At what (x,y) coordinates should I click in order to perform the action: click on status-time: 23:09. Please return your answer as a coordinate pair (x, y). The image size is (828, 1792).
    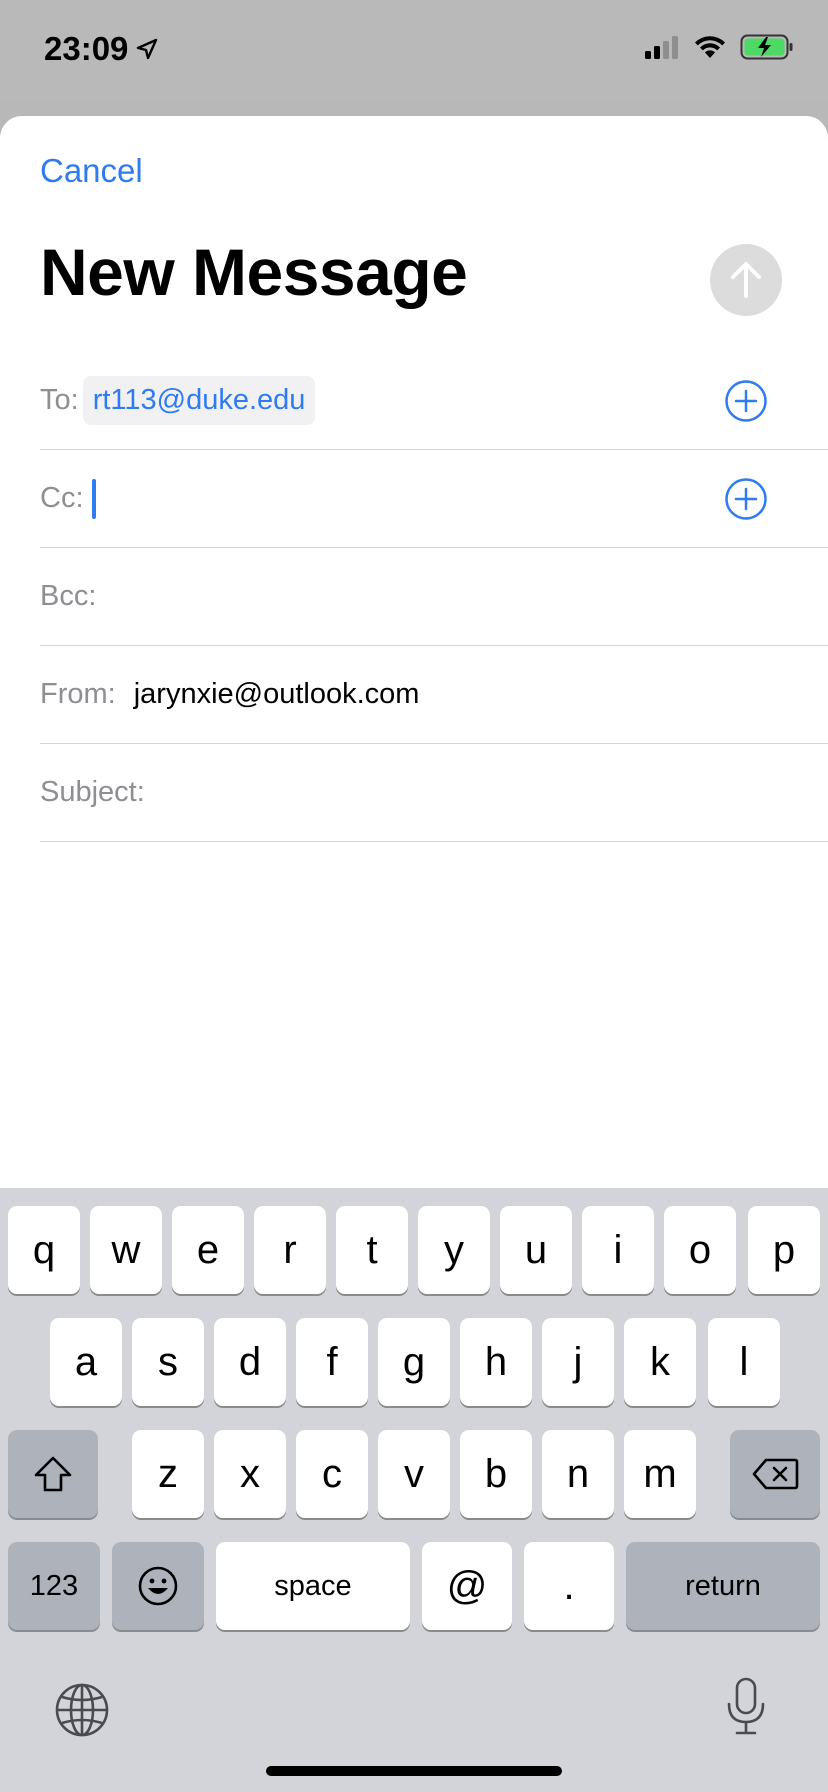
    Looking at the image, I should click on (86, 48).